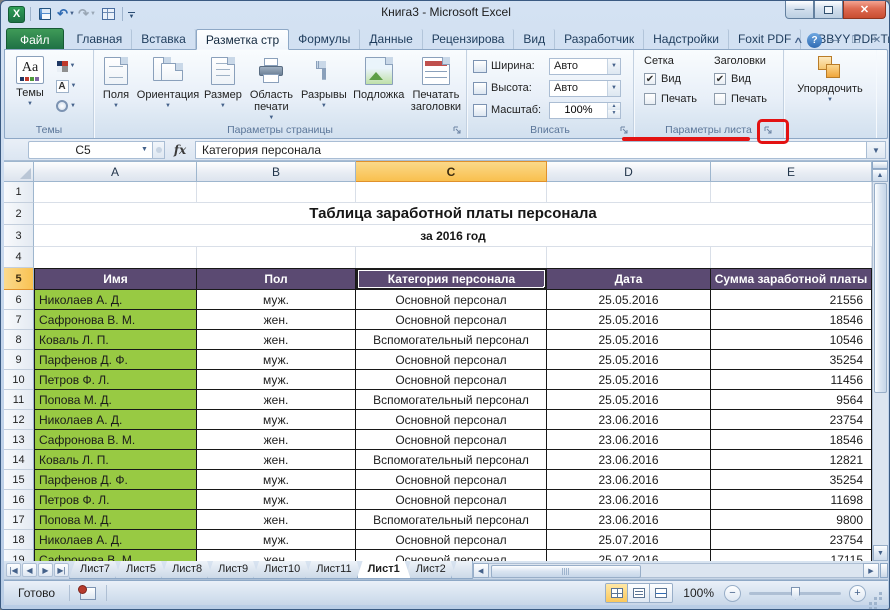 The width and height of the screenshot is (890, 610). What do you see at coordinates (629, 480) in the screenshot?
I see `cell-d15: 23.06.2016` at bounding box center [629, 480].